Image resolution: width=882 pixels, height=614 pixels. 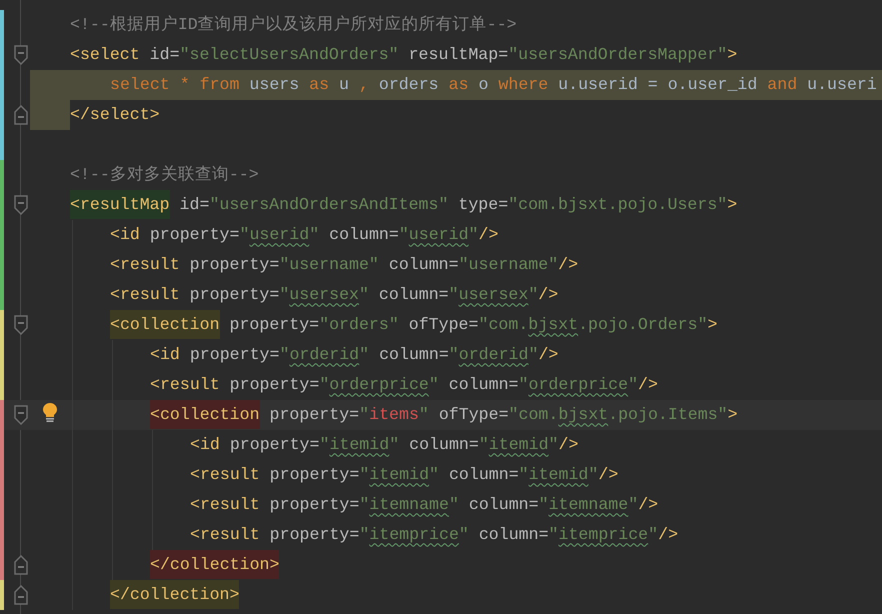 What do you see at coordinates (414, 325) in the screenshot?
I see `code-line: <collection property="orders" ofType="com.bjsxt.pojo.Orders">` at bounding box center [414, 325].